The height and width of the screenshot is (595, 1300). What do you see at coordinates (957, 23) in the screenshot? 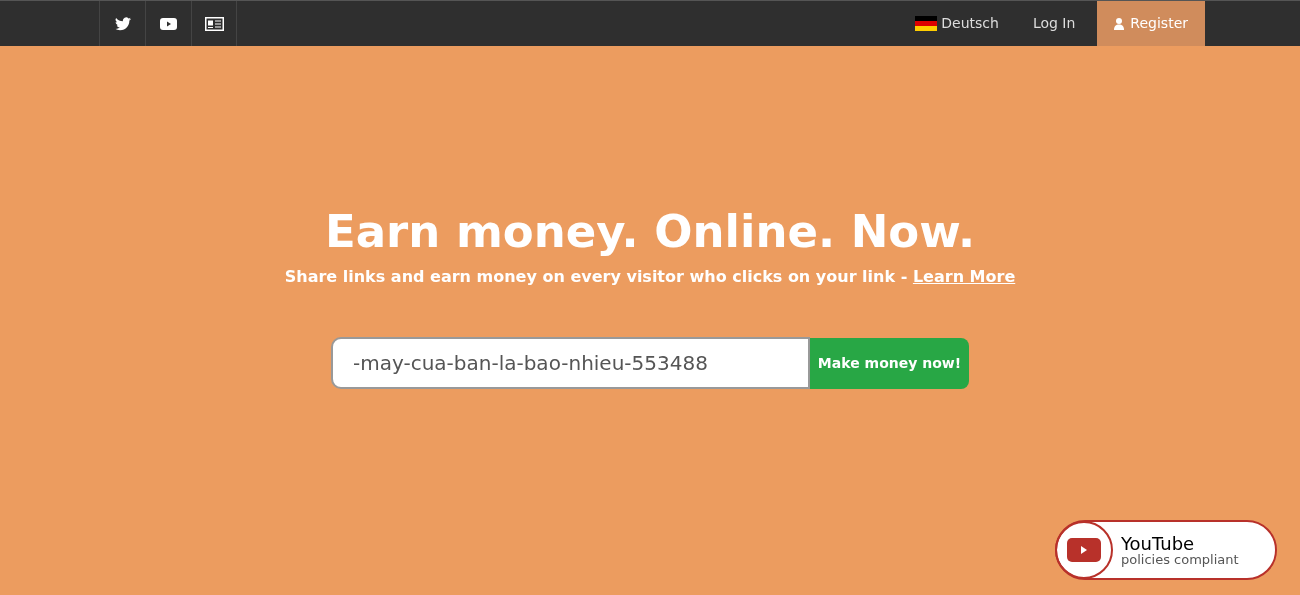
I see `language-link: Deutsch` at bounding box center [957, 23].